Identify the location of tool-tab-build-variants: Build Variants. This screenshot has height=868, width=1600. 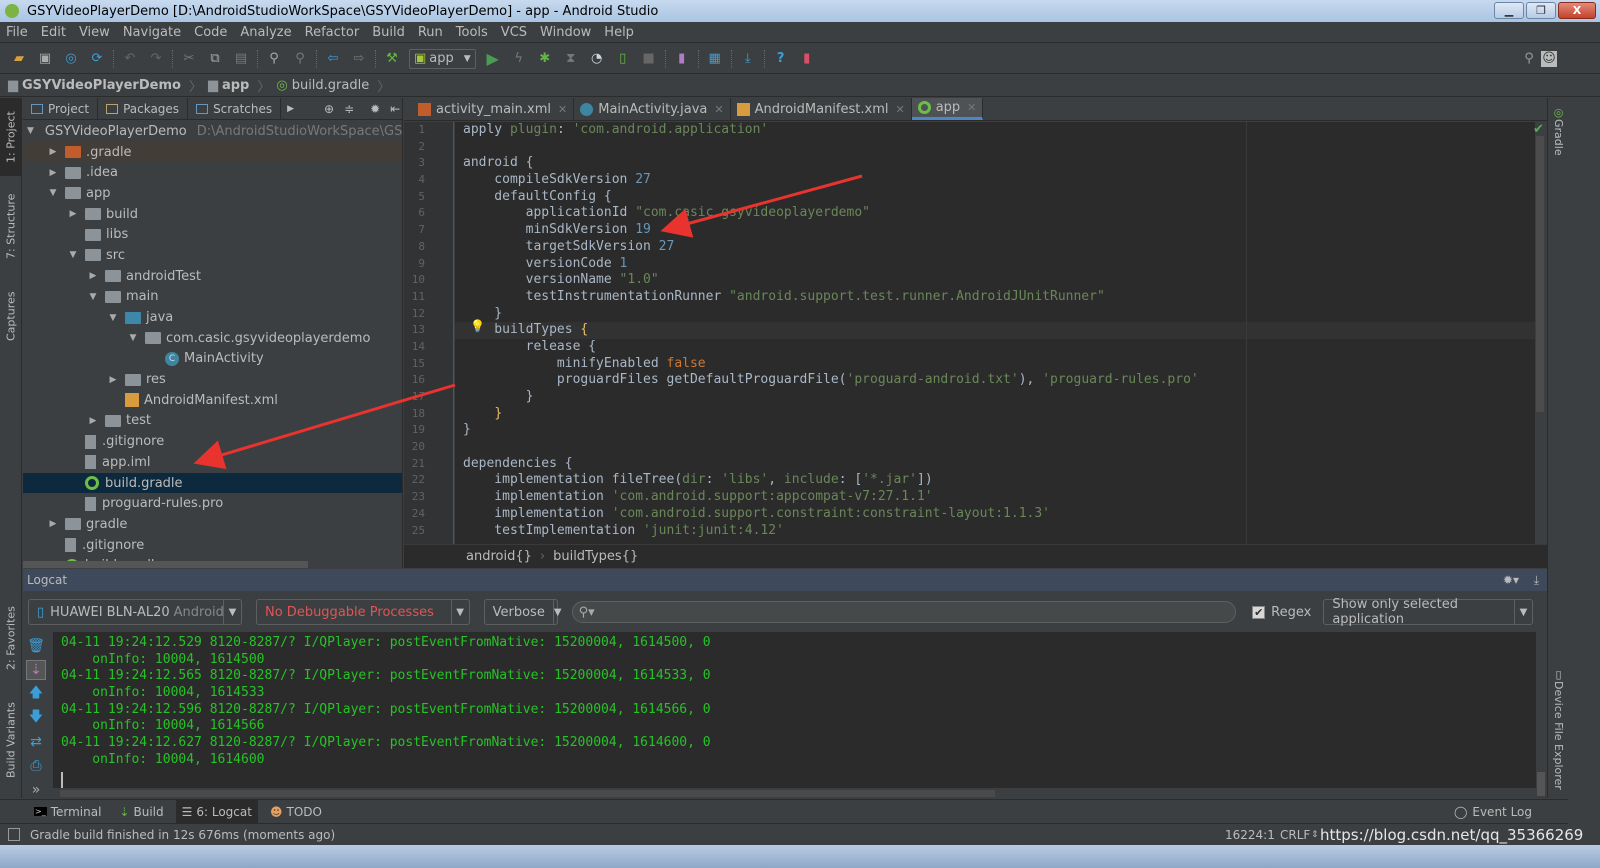
(11, 740).